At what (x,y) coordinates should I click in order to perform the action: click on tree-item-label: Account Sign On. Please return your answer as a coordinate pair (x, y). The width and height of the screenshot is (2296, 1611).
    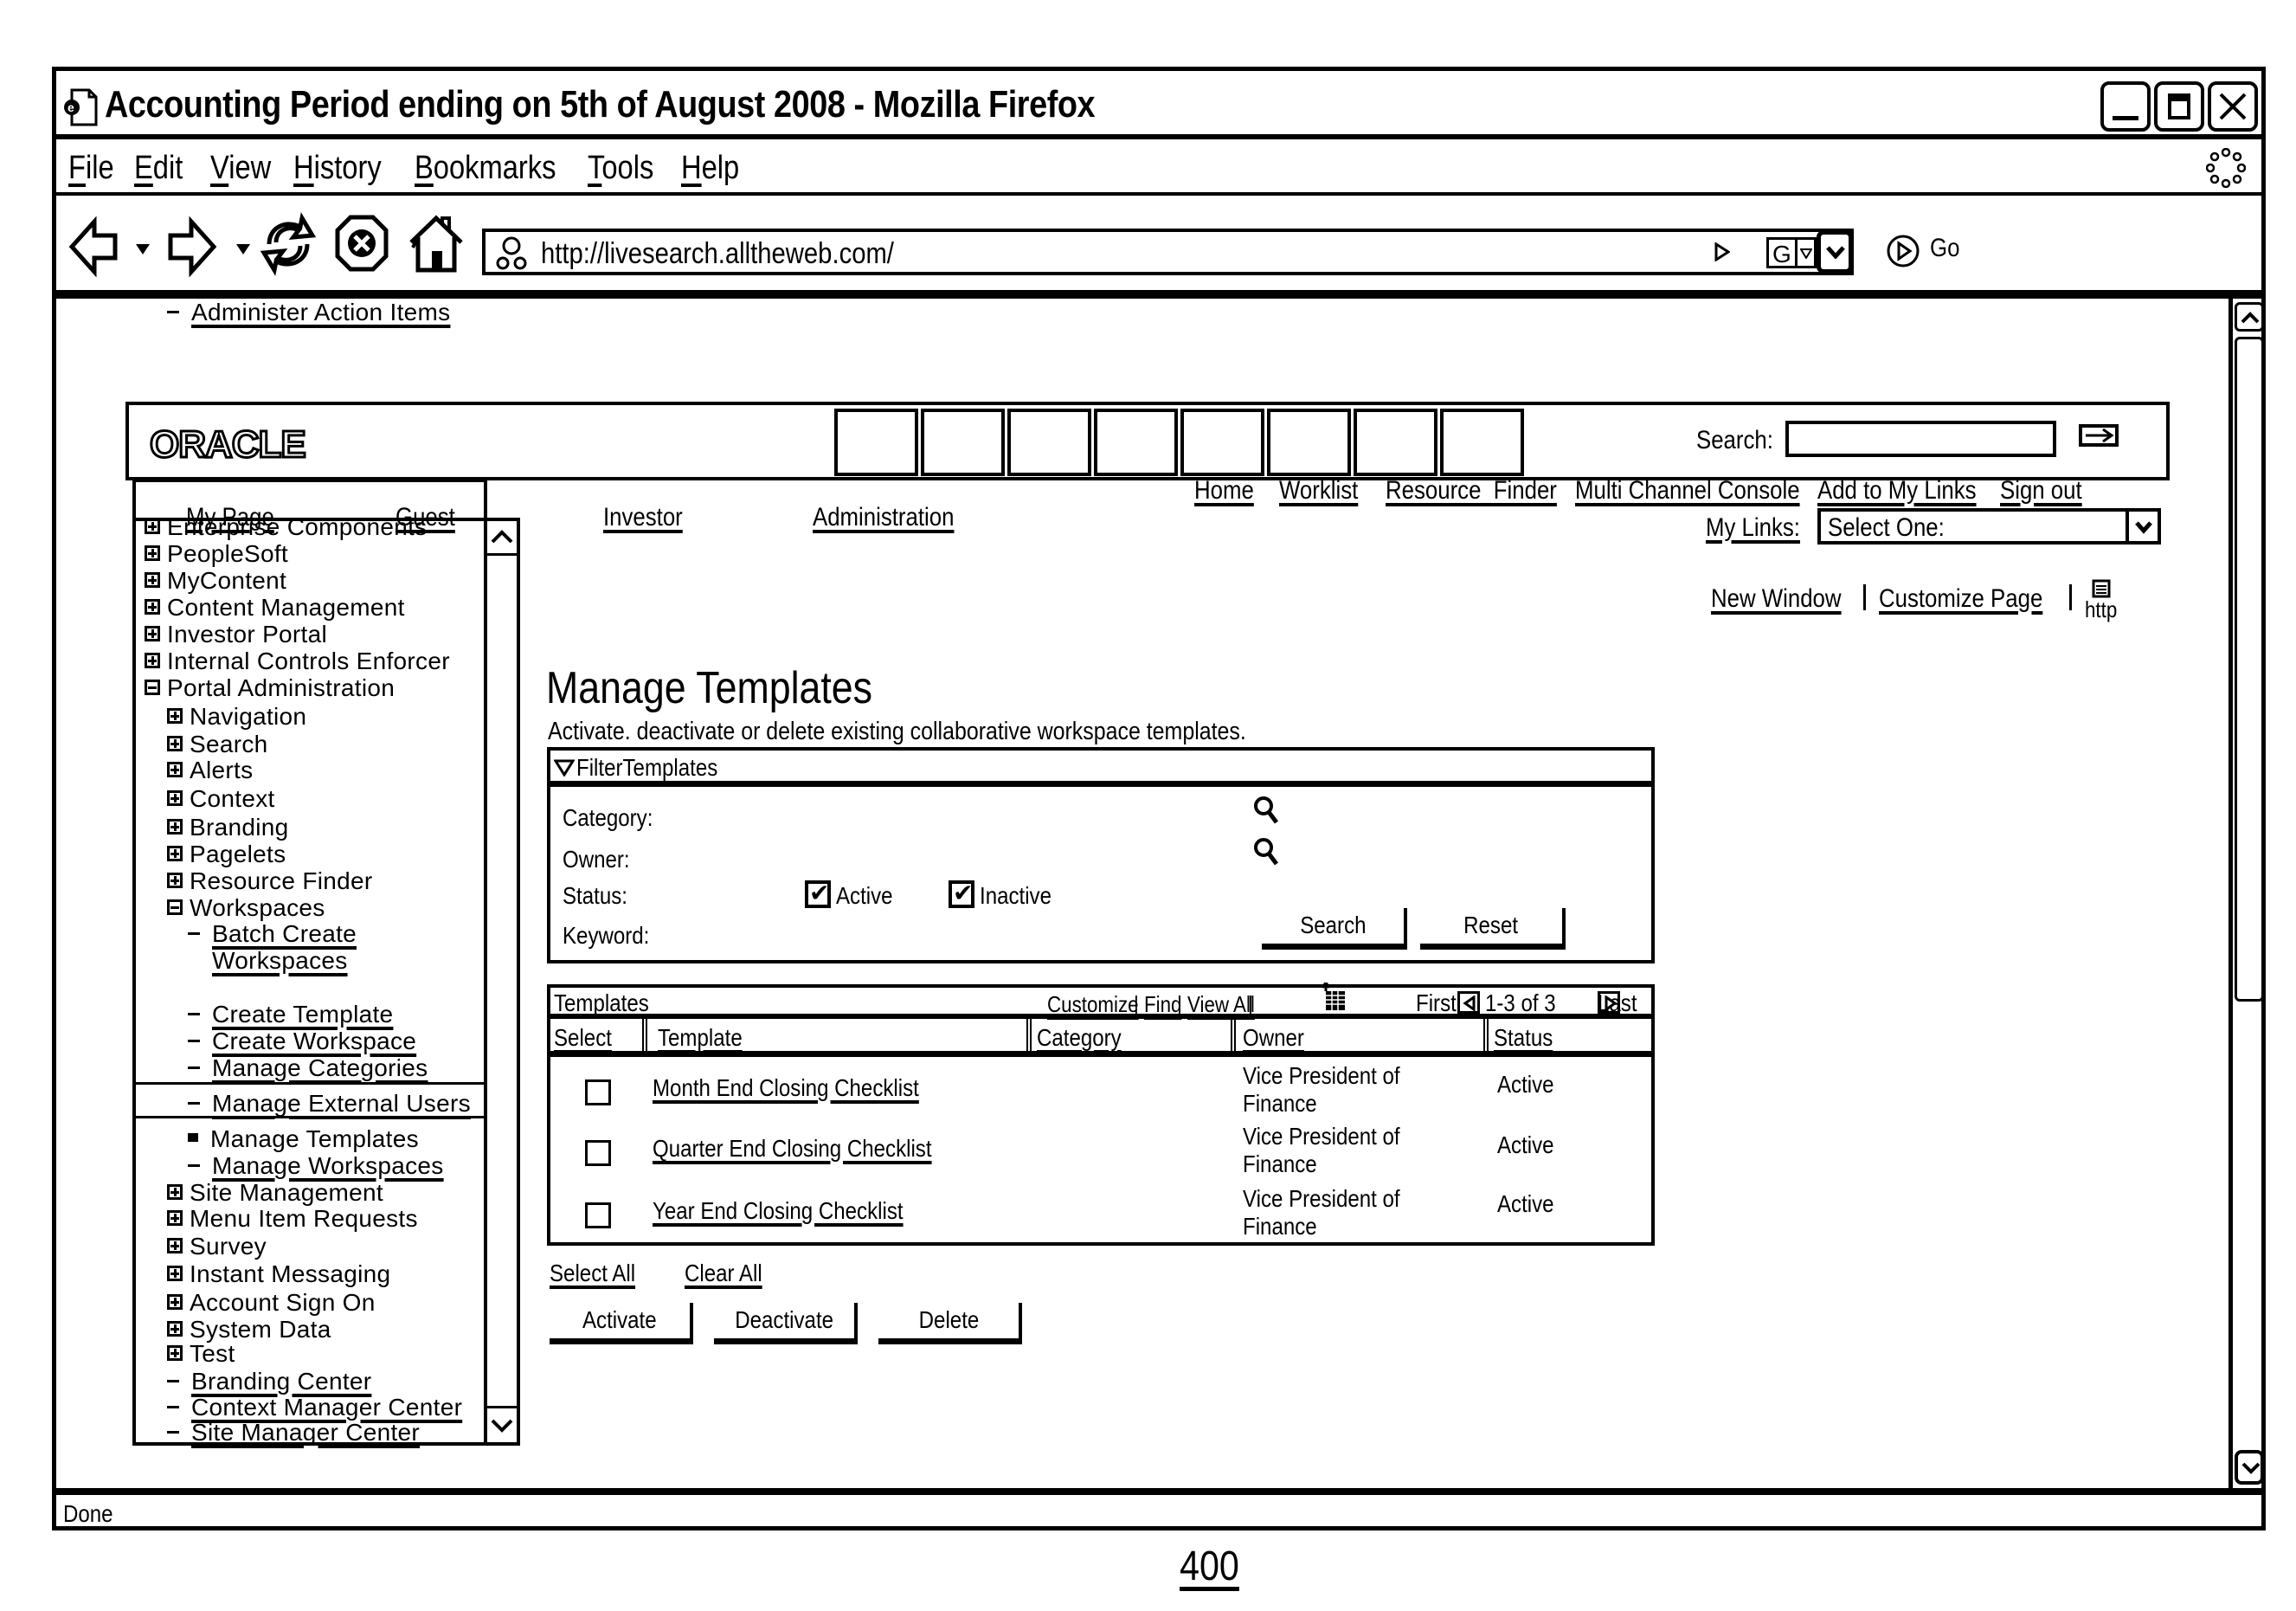
    Looking at the image, I should click on (283, 1302).